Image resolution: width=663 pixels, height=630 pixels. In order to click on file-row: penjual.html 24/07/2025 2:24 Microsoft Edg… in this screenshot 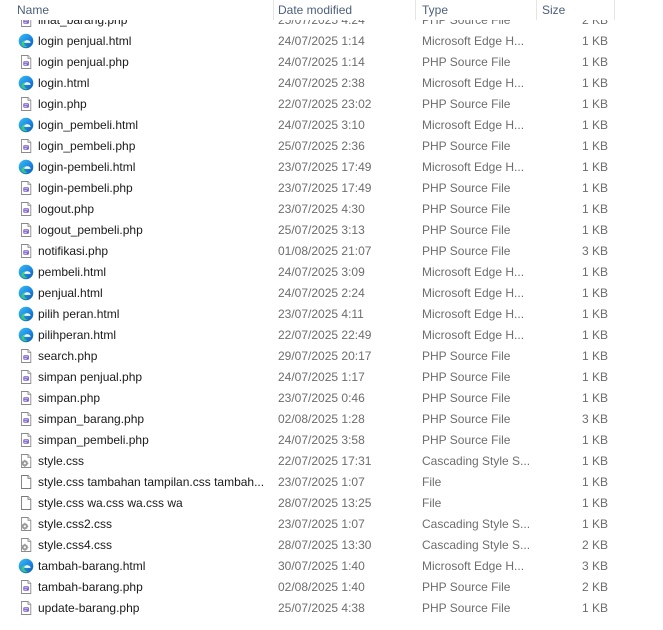, I will do `click(331, 293)`.